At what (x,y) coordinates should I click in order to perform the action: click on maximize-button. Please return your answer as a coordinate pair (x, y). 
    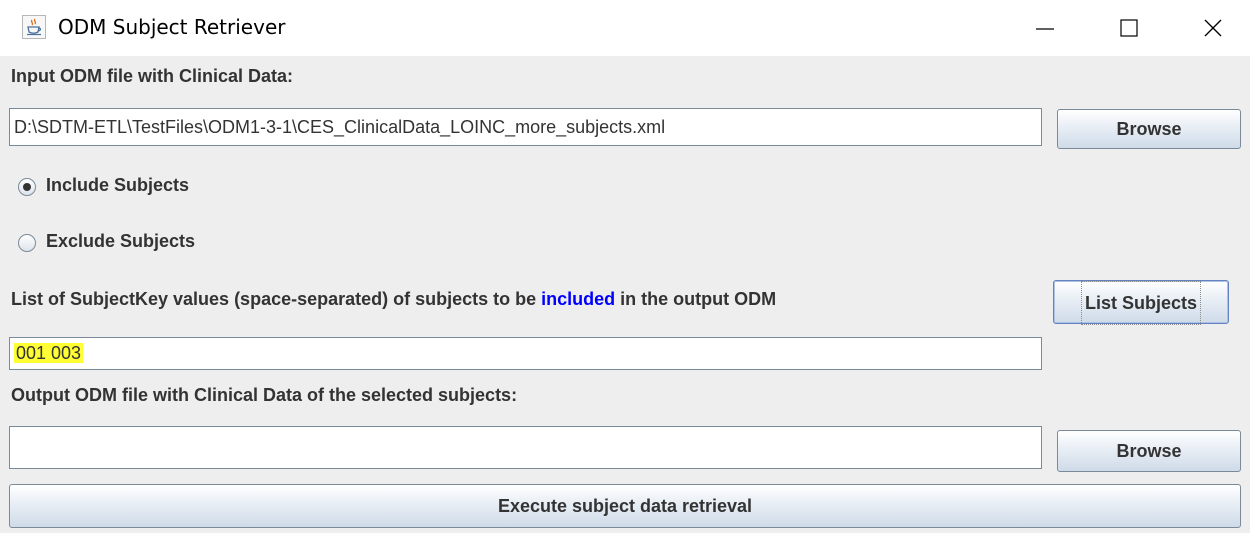
    Looking at the image, I should click on (1129, 28).